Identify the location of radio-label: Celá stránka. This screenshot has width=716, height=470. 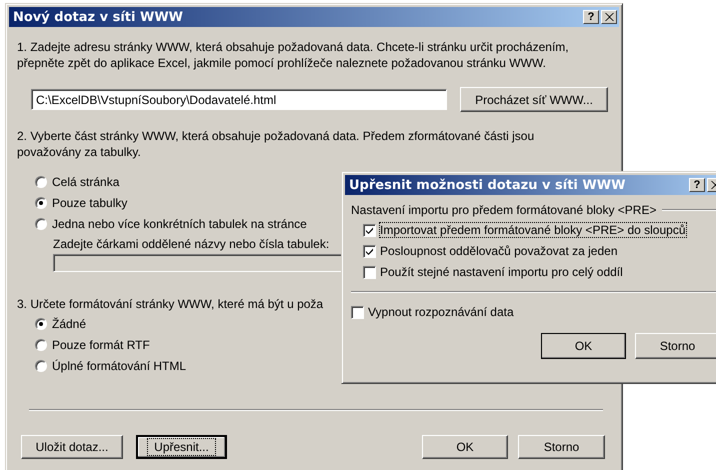
(86, 181).